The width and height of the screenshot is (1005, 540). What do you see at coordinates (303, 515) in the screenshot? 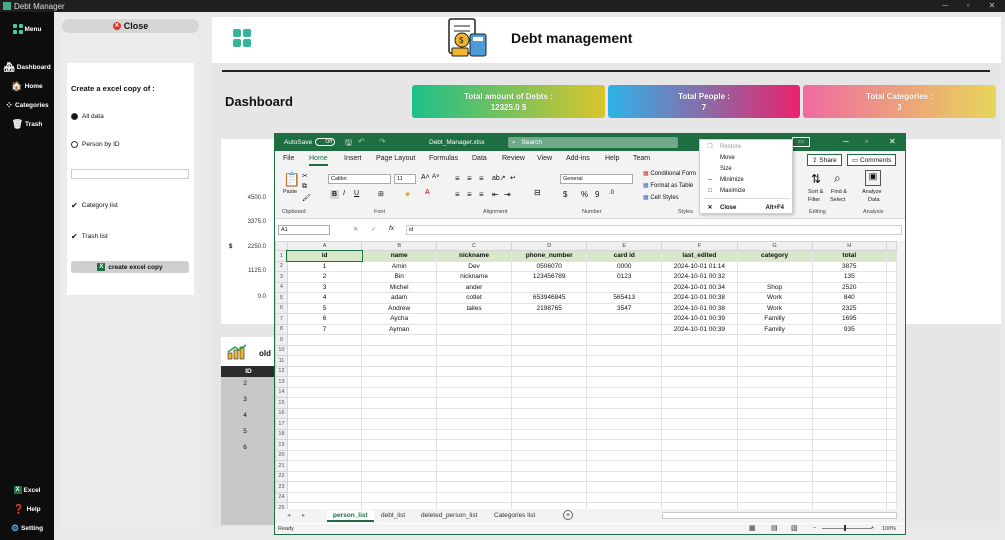
I see `next-sheet-icon: ▸` at bounding box center [303, 515].